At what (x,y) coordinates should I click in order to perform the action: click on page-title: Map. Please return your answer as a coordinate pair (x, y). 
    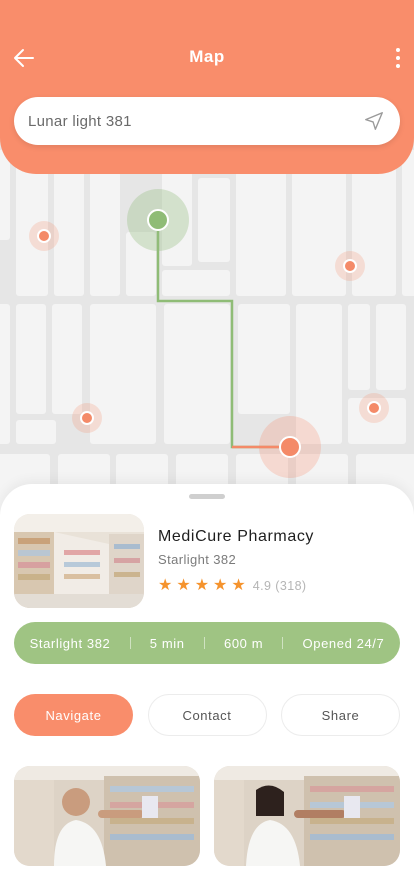
    Looking at the image, I should click on (207, 56).